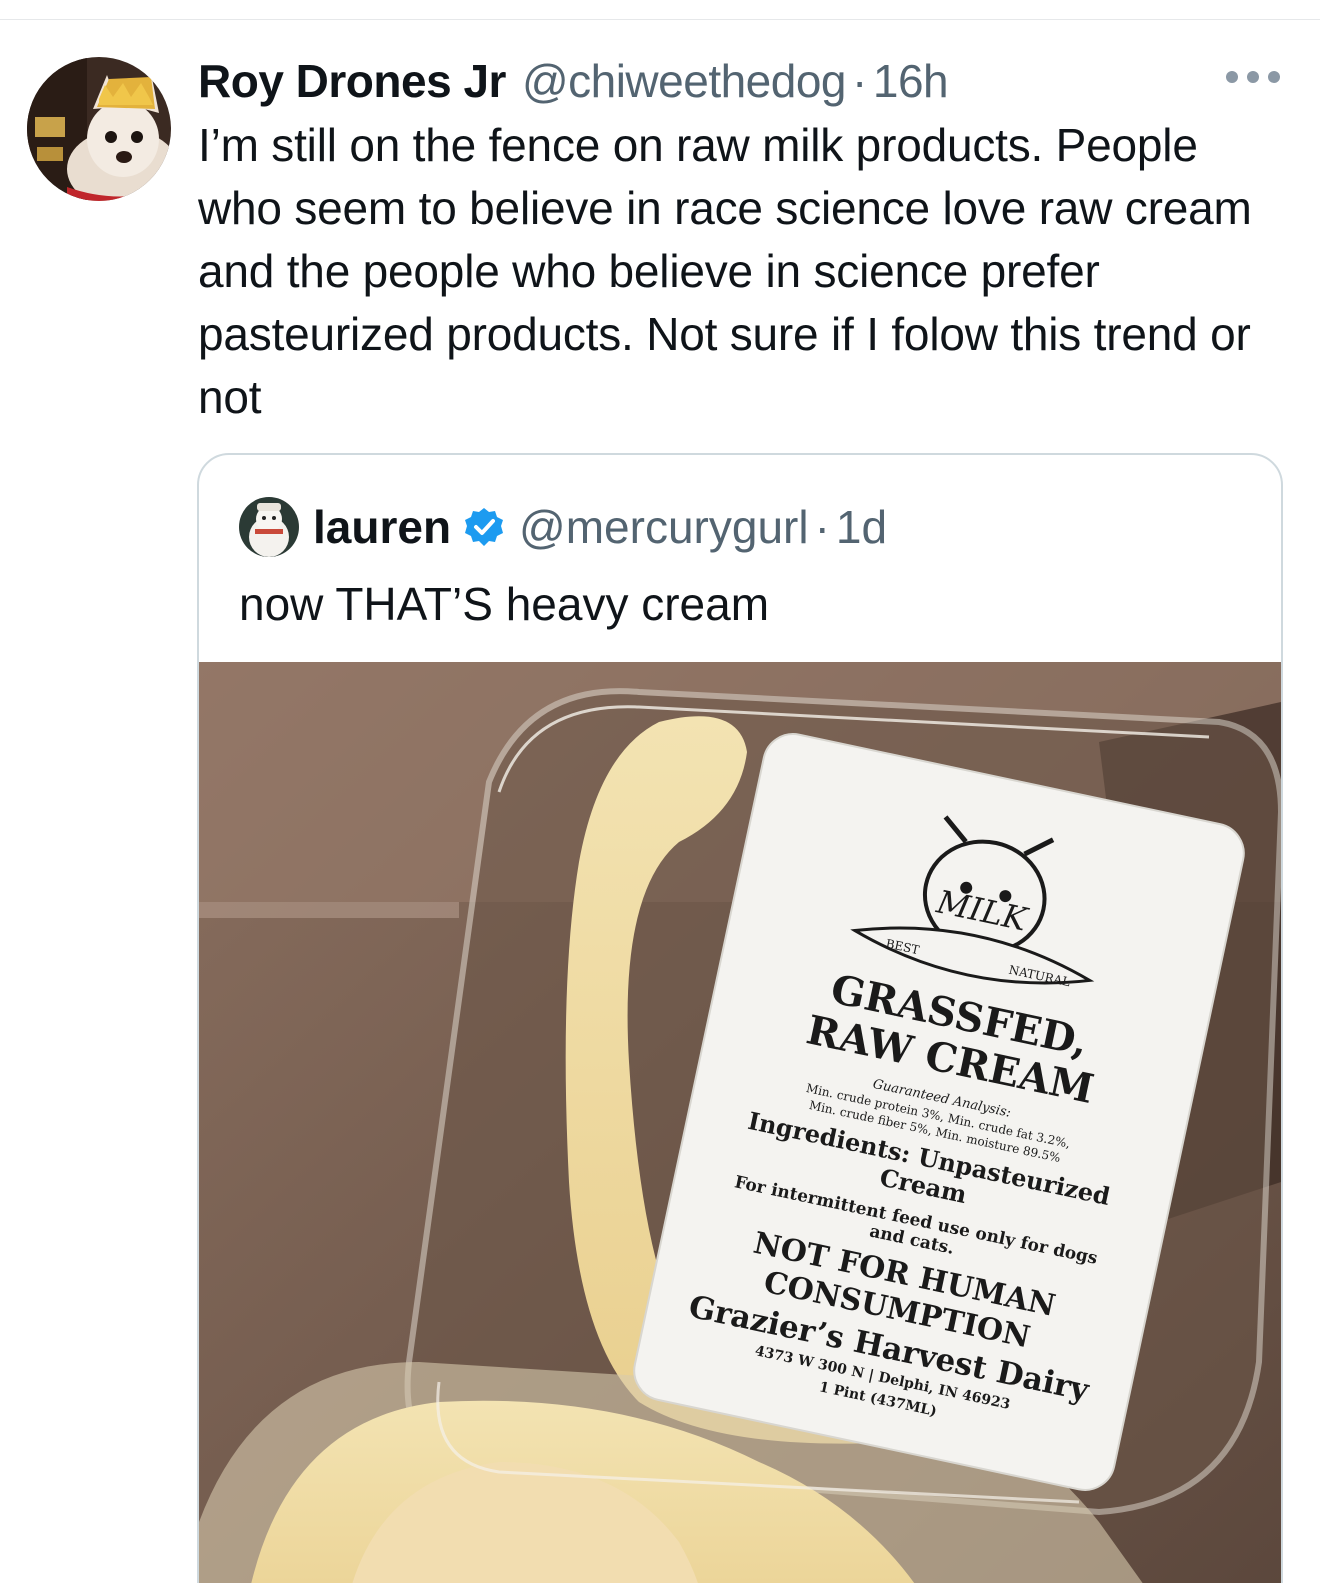 The image size is (1320, 1583). Describe the element at coordinates (664, 527) in the screenshot. I see `quoted-author-handle: @mercurygurl` at that location.